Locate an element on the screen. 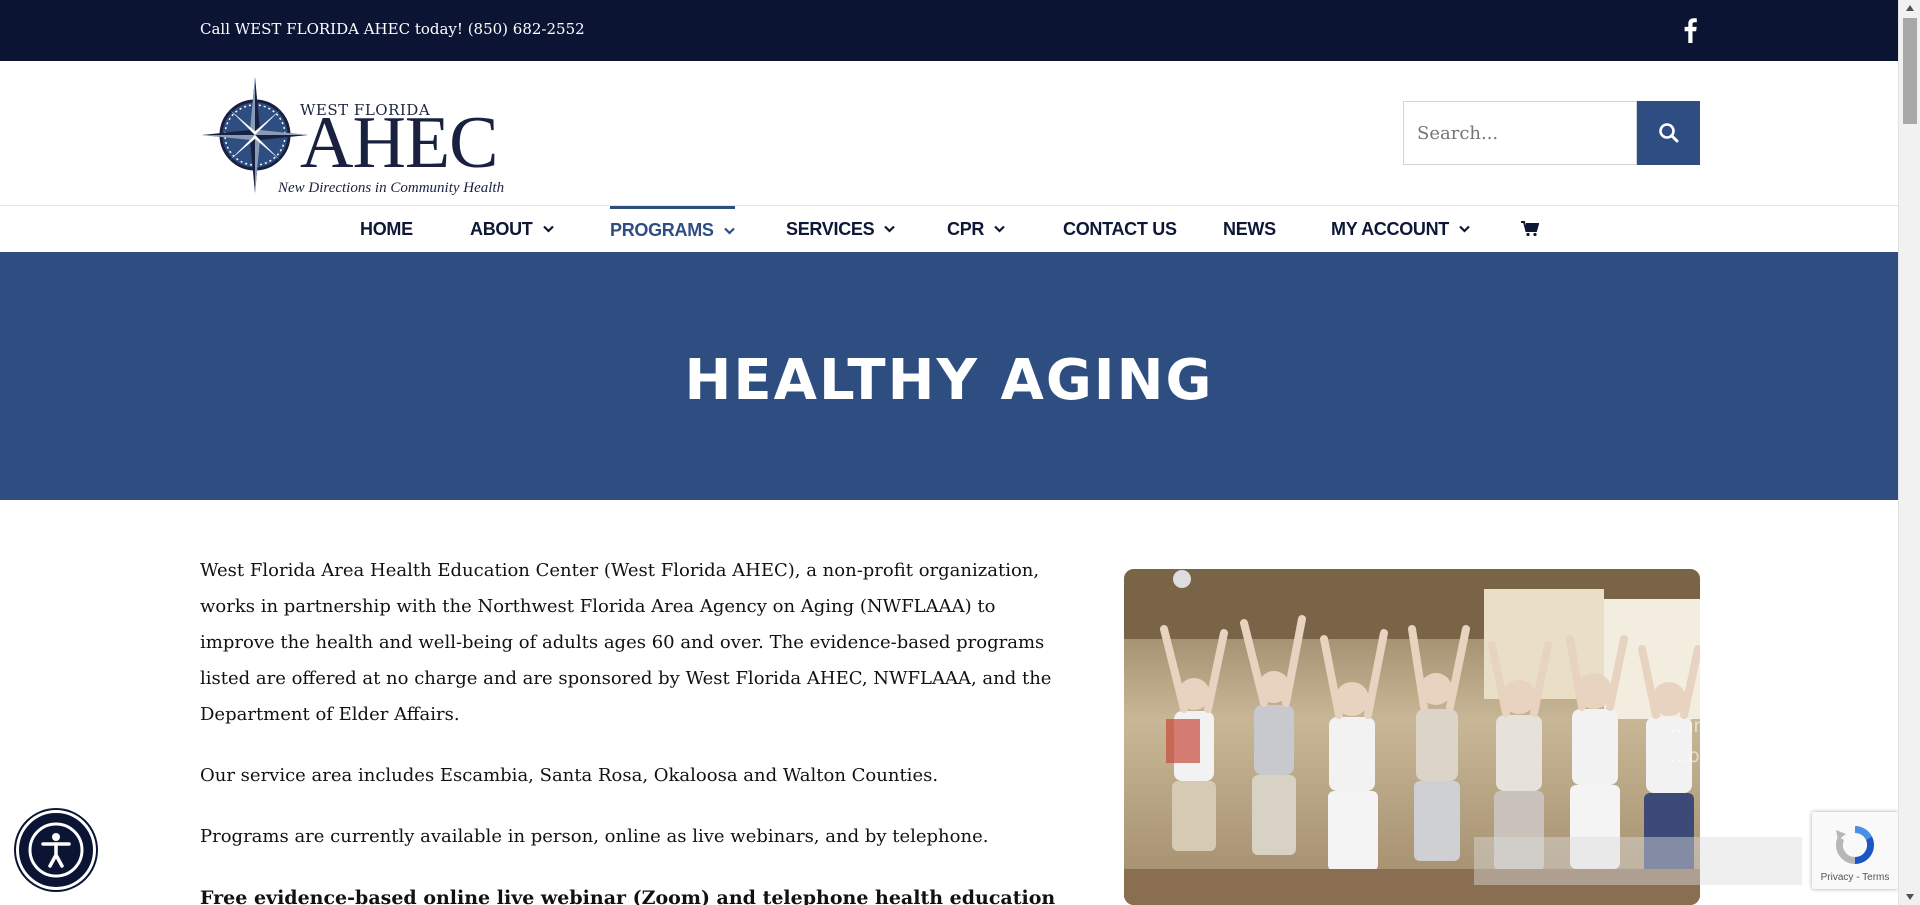 The width and height of the screenshot is (1920, 905). nav-item-services: SERVICES is located at coordinates (841, 229).